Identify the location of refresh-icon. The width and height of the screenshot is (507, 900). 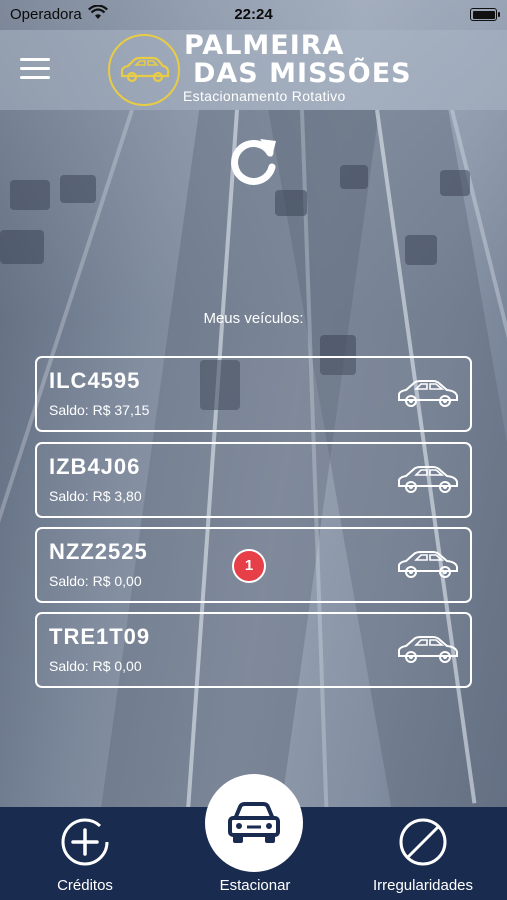
(254, 161).